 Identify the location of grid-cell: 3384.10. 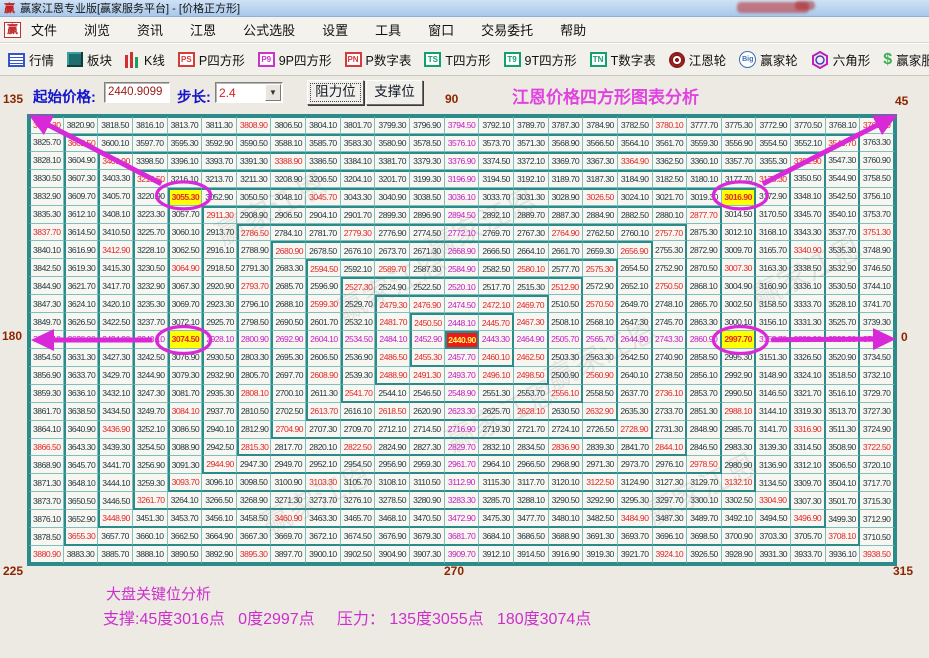
(358, 160).